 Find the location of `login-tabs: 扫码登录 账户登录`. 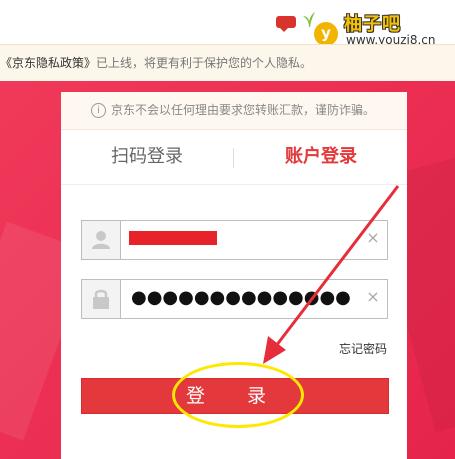

login-tabs: 扫码登录 账户登录 is located at coordinates (234, 157).